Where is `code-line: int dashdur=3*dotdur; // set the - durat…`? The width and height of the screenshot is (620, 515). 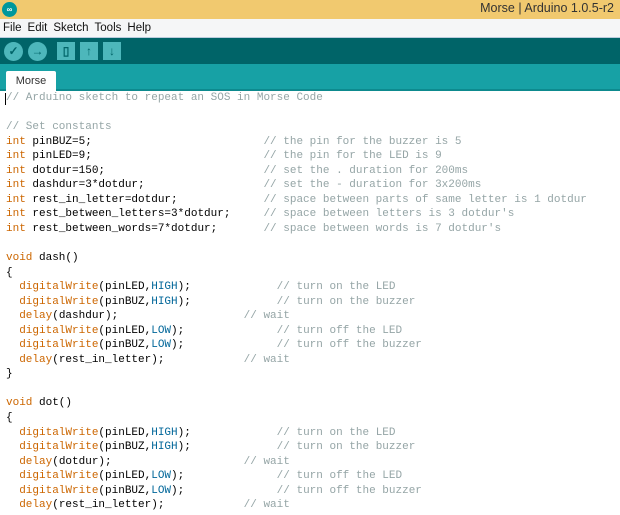 code-line: int dashdur=3*dotdur; // set the - durat… is located at coordinates (313, 185).